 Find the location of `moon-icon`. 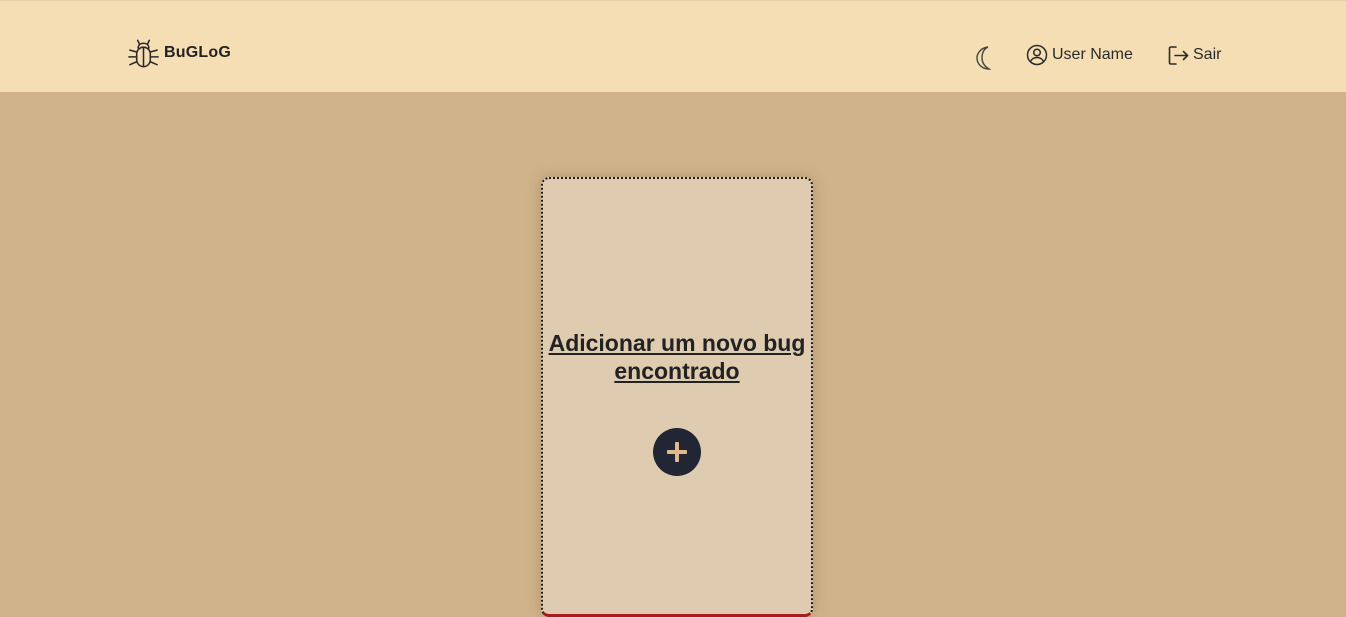

moon-icon is located at coordinates (983, 58).